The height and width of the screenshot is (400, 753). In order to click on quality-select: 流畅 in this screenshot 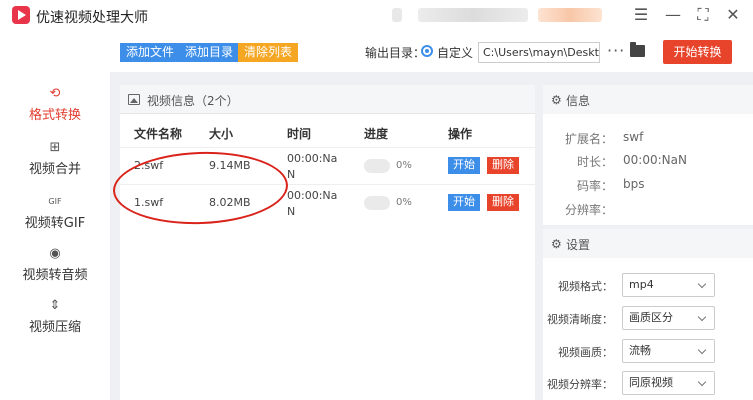, I will do `click(668, 351)`.